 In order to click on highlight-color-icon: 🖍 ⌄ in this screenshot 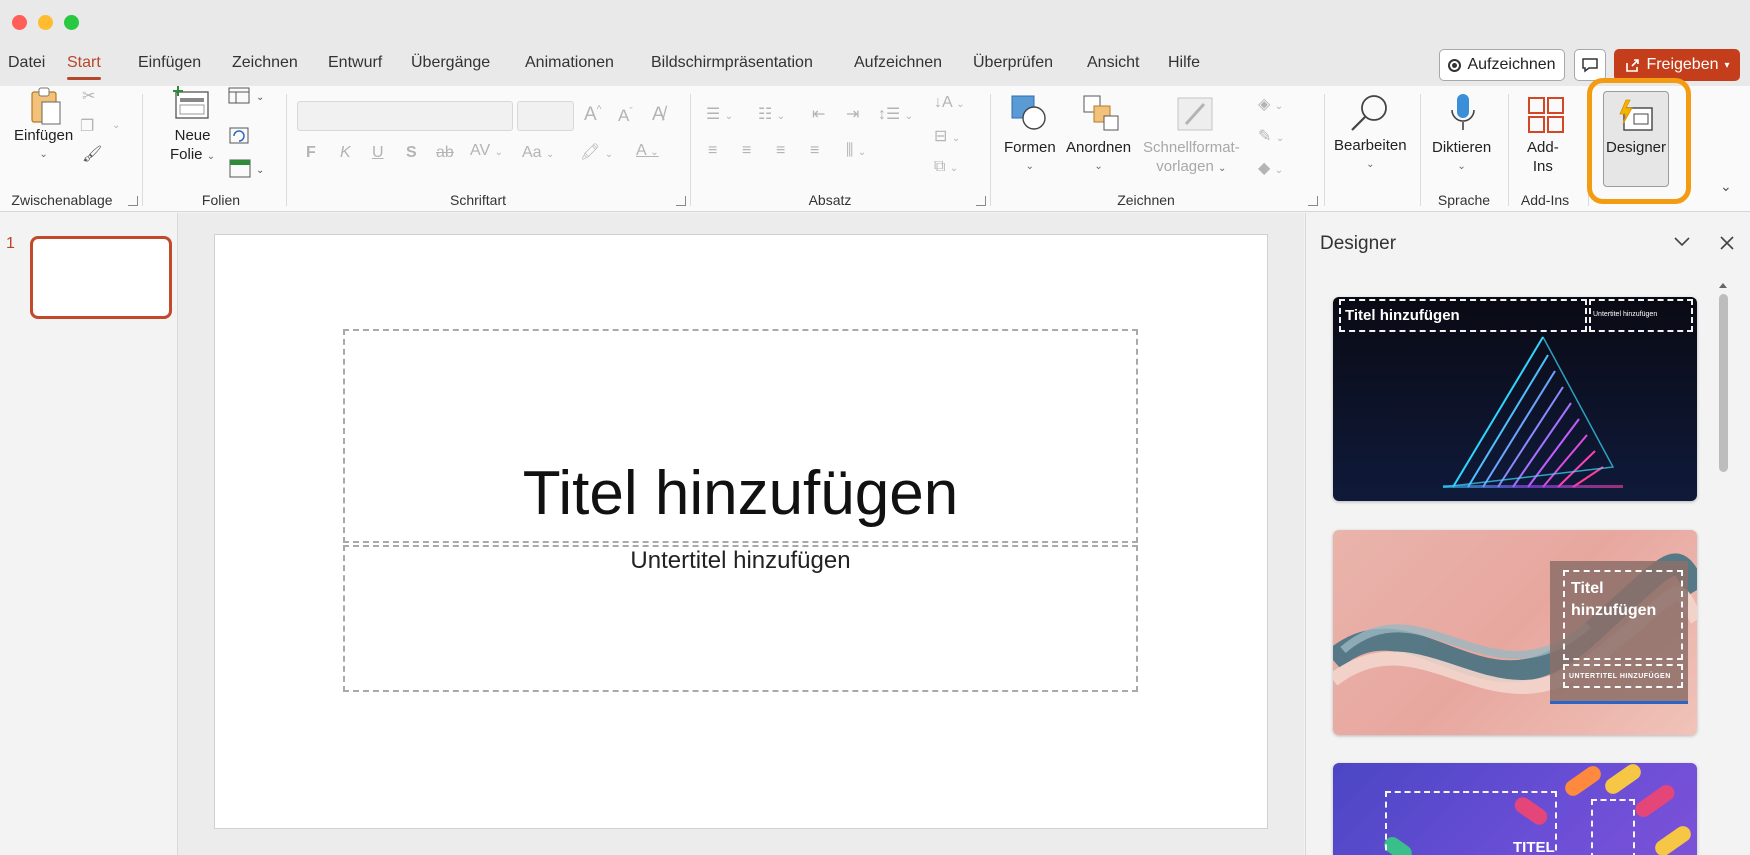, I will do `click(596, 152)`.